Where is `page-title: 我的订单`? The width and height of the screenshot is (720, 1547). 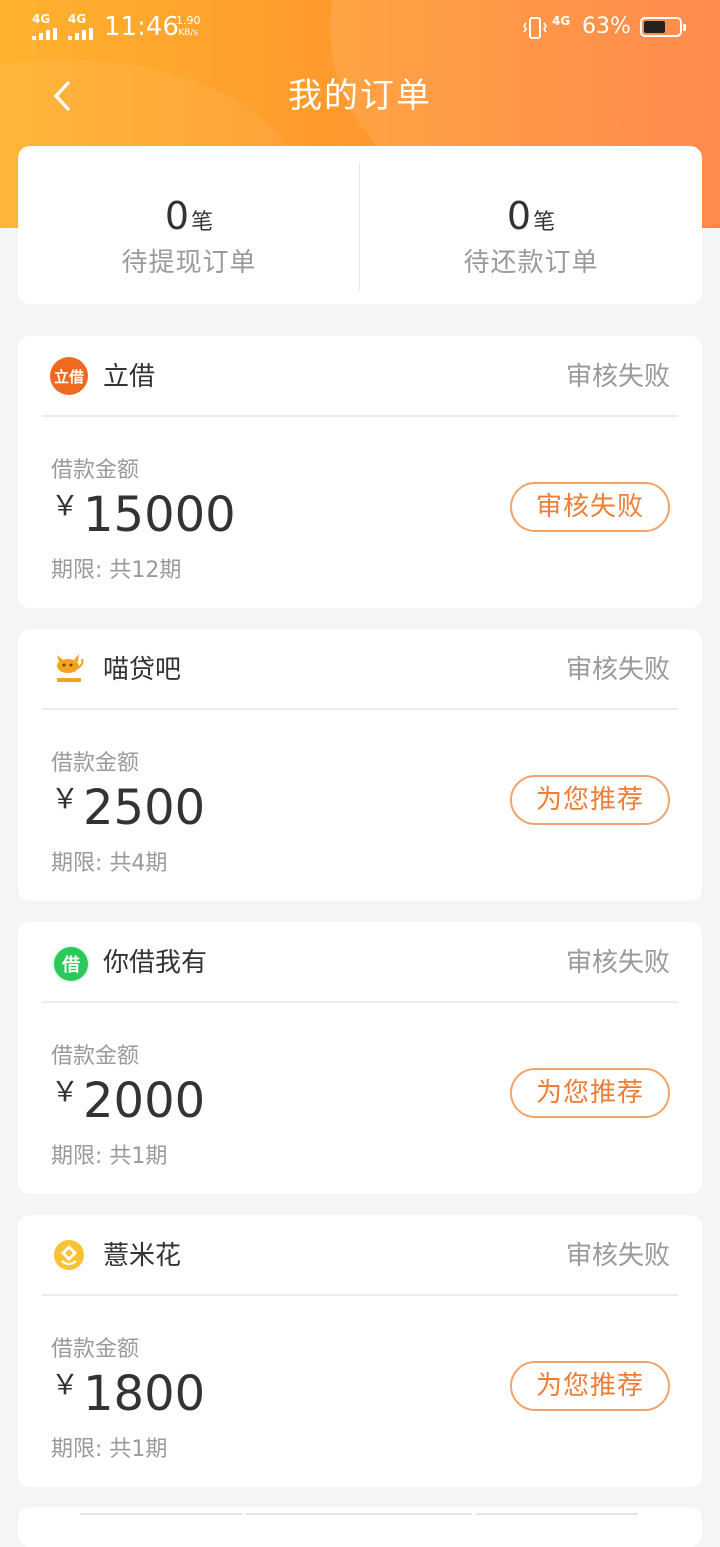
page-title: 我的订单 is located at coordinates (360, 96).